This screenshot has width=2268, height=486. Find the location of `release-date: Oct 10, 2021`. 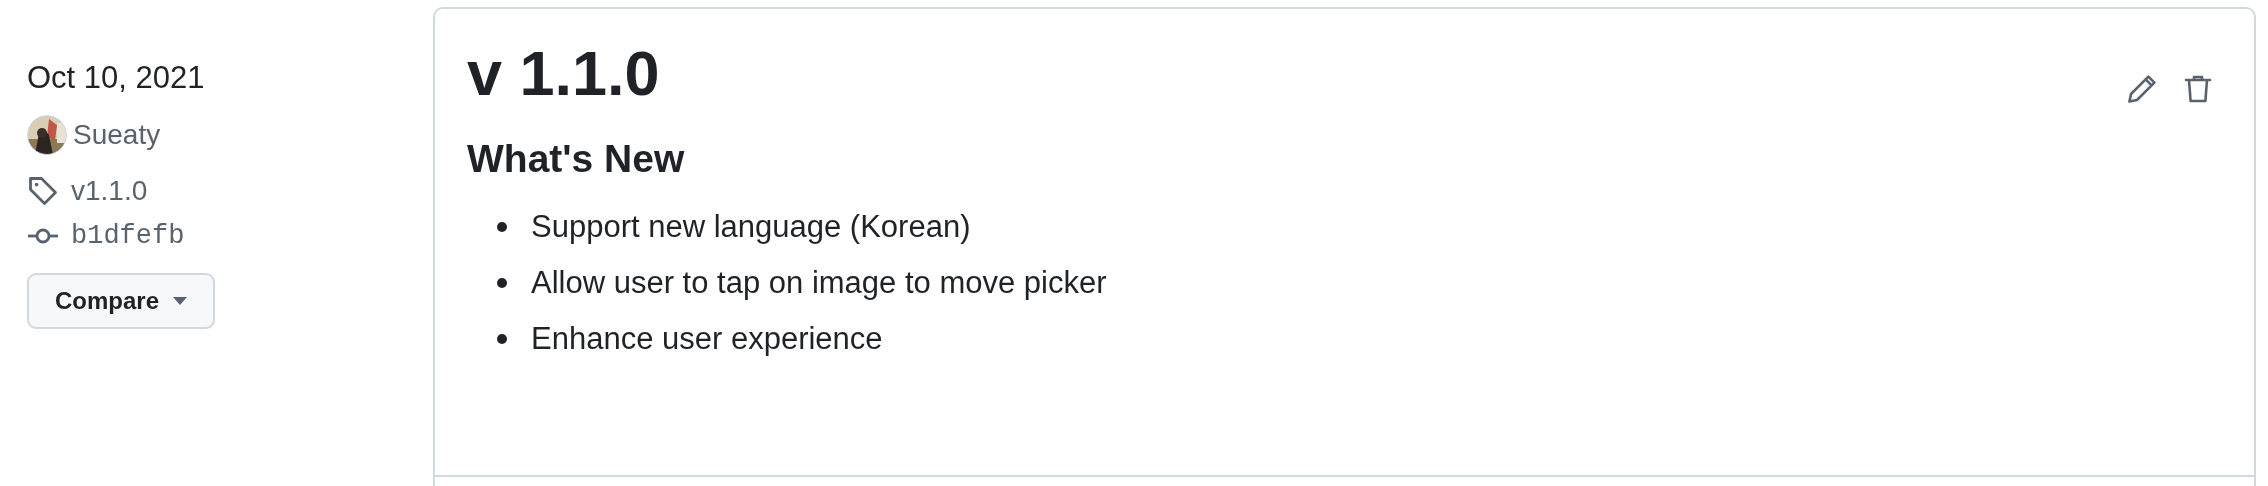

release-date: Oct 10, 2021 is located at coordinates (116, 78).